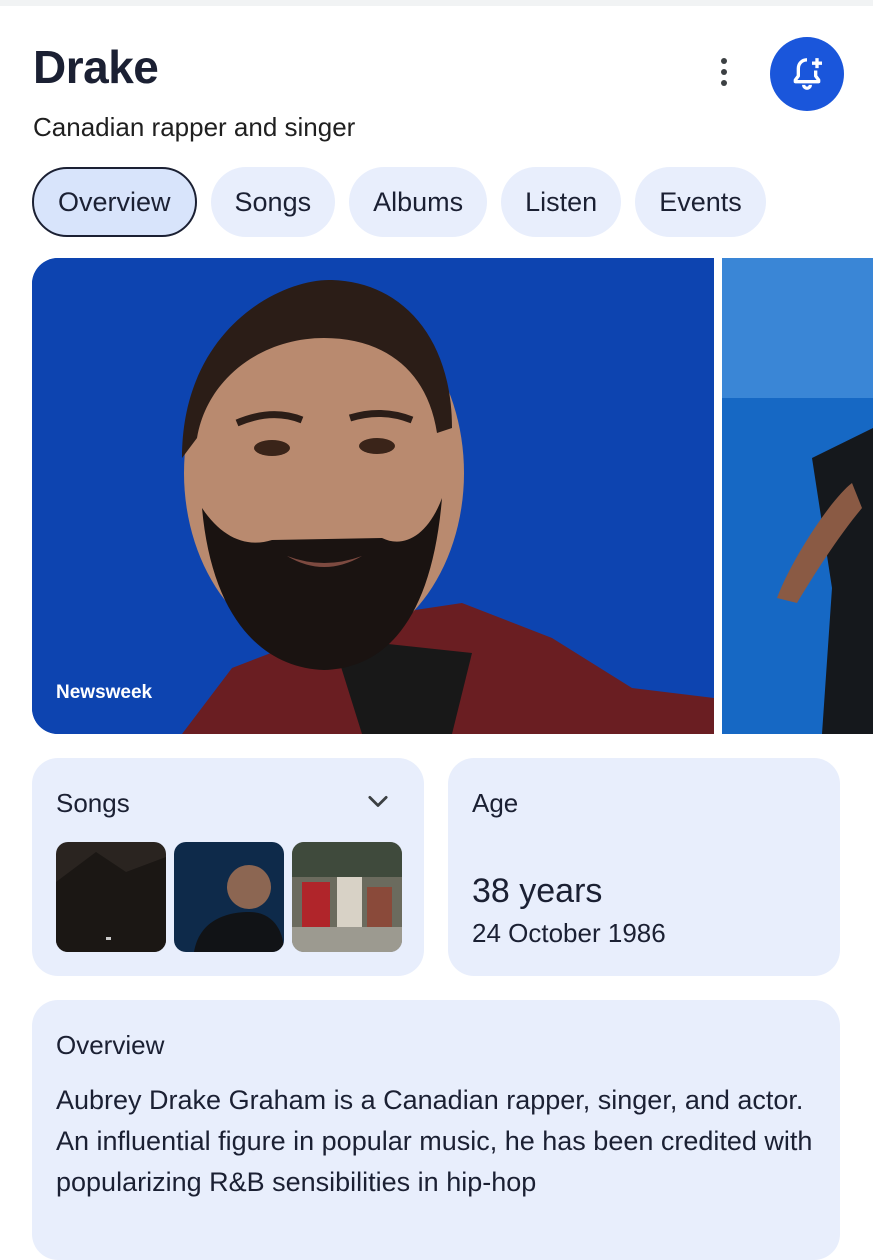  I want to click on more-options-button, so click(724, 72).